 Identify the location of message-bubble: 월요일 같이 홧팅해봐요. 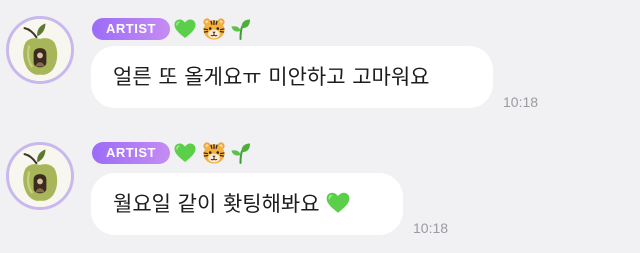
(247, 204).